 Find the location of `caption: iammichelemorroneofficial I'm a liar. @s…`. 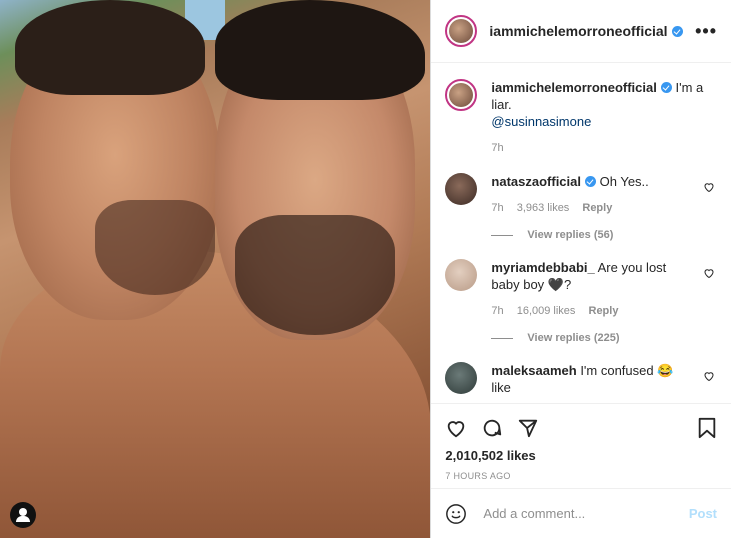

caption: iammichelemorroneofficial I'm a liar. @s… is located at coordinates (581, 118).